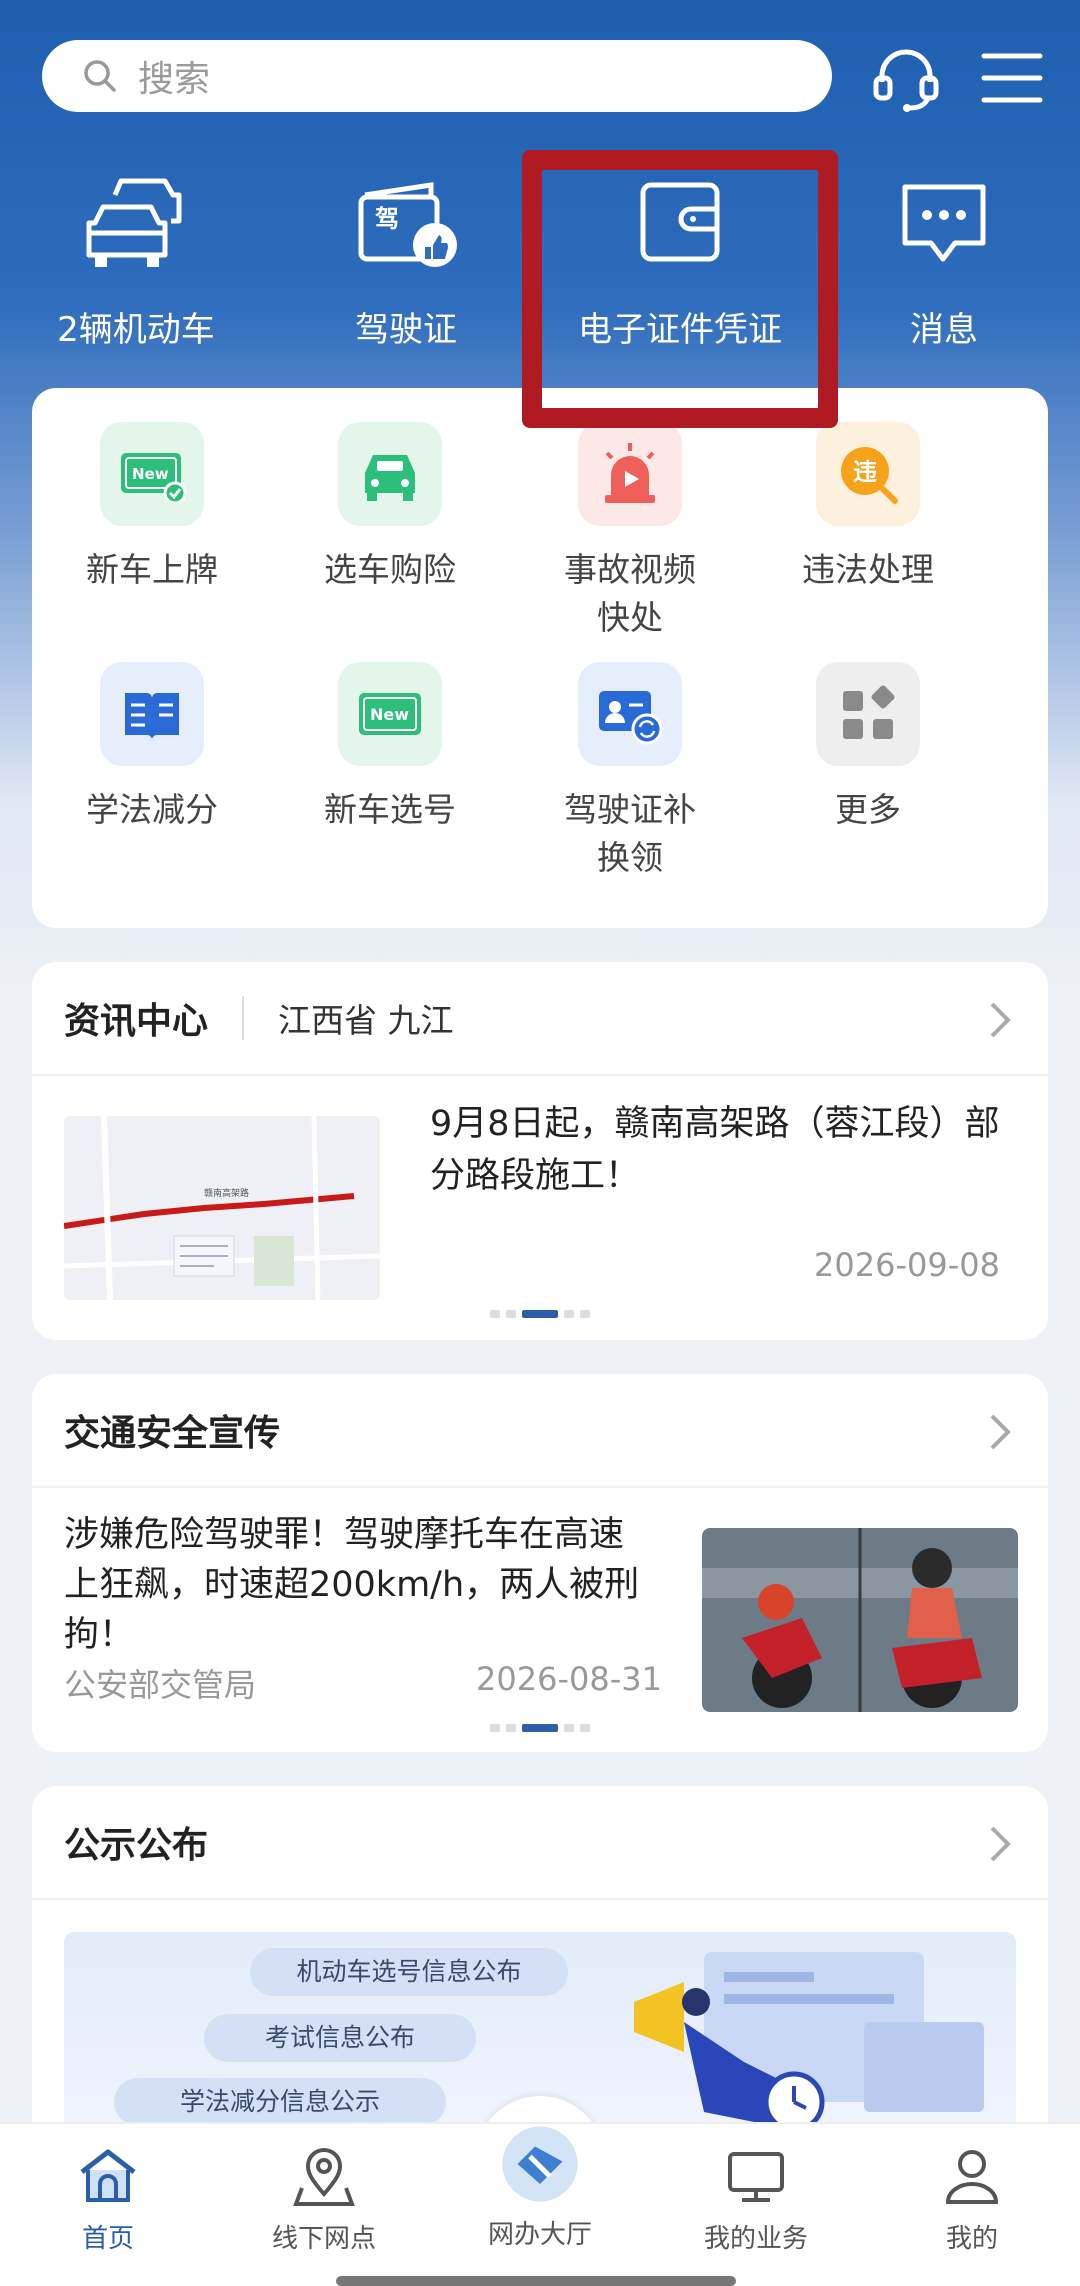  Describe the element at coordinates (407, 224) in the screenshot. I see `license-icon: 驾` at that location.